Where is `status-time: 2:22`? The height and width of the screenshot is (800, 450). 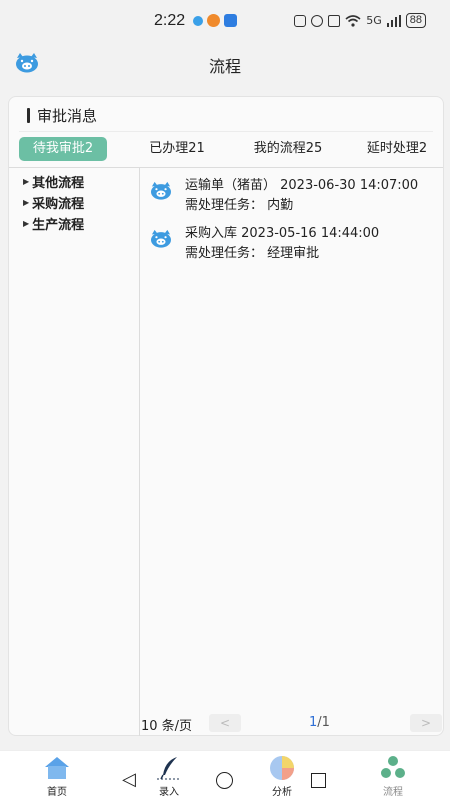
status-time: 2:22 is located at coordinates (170, 20).